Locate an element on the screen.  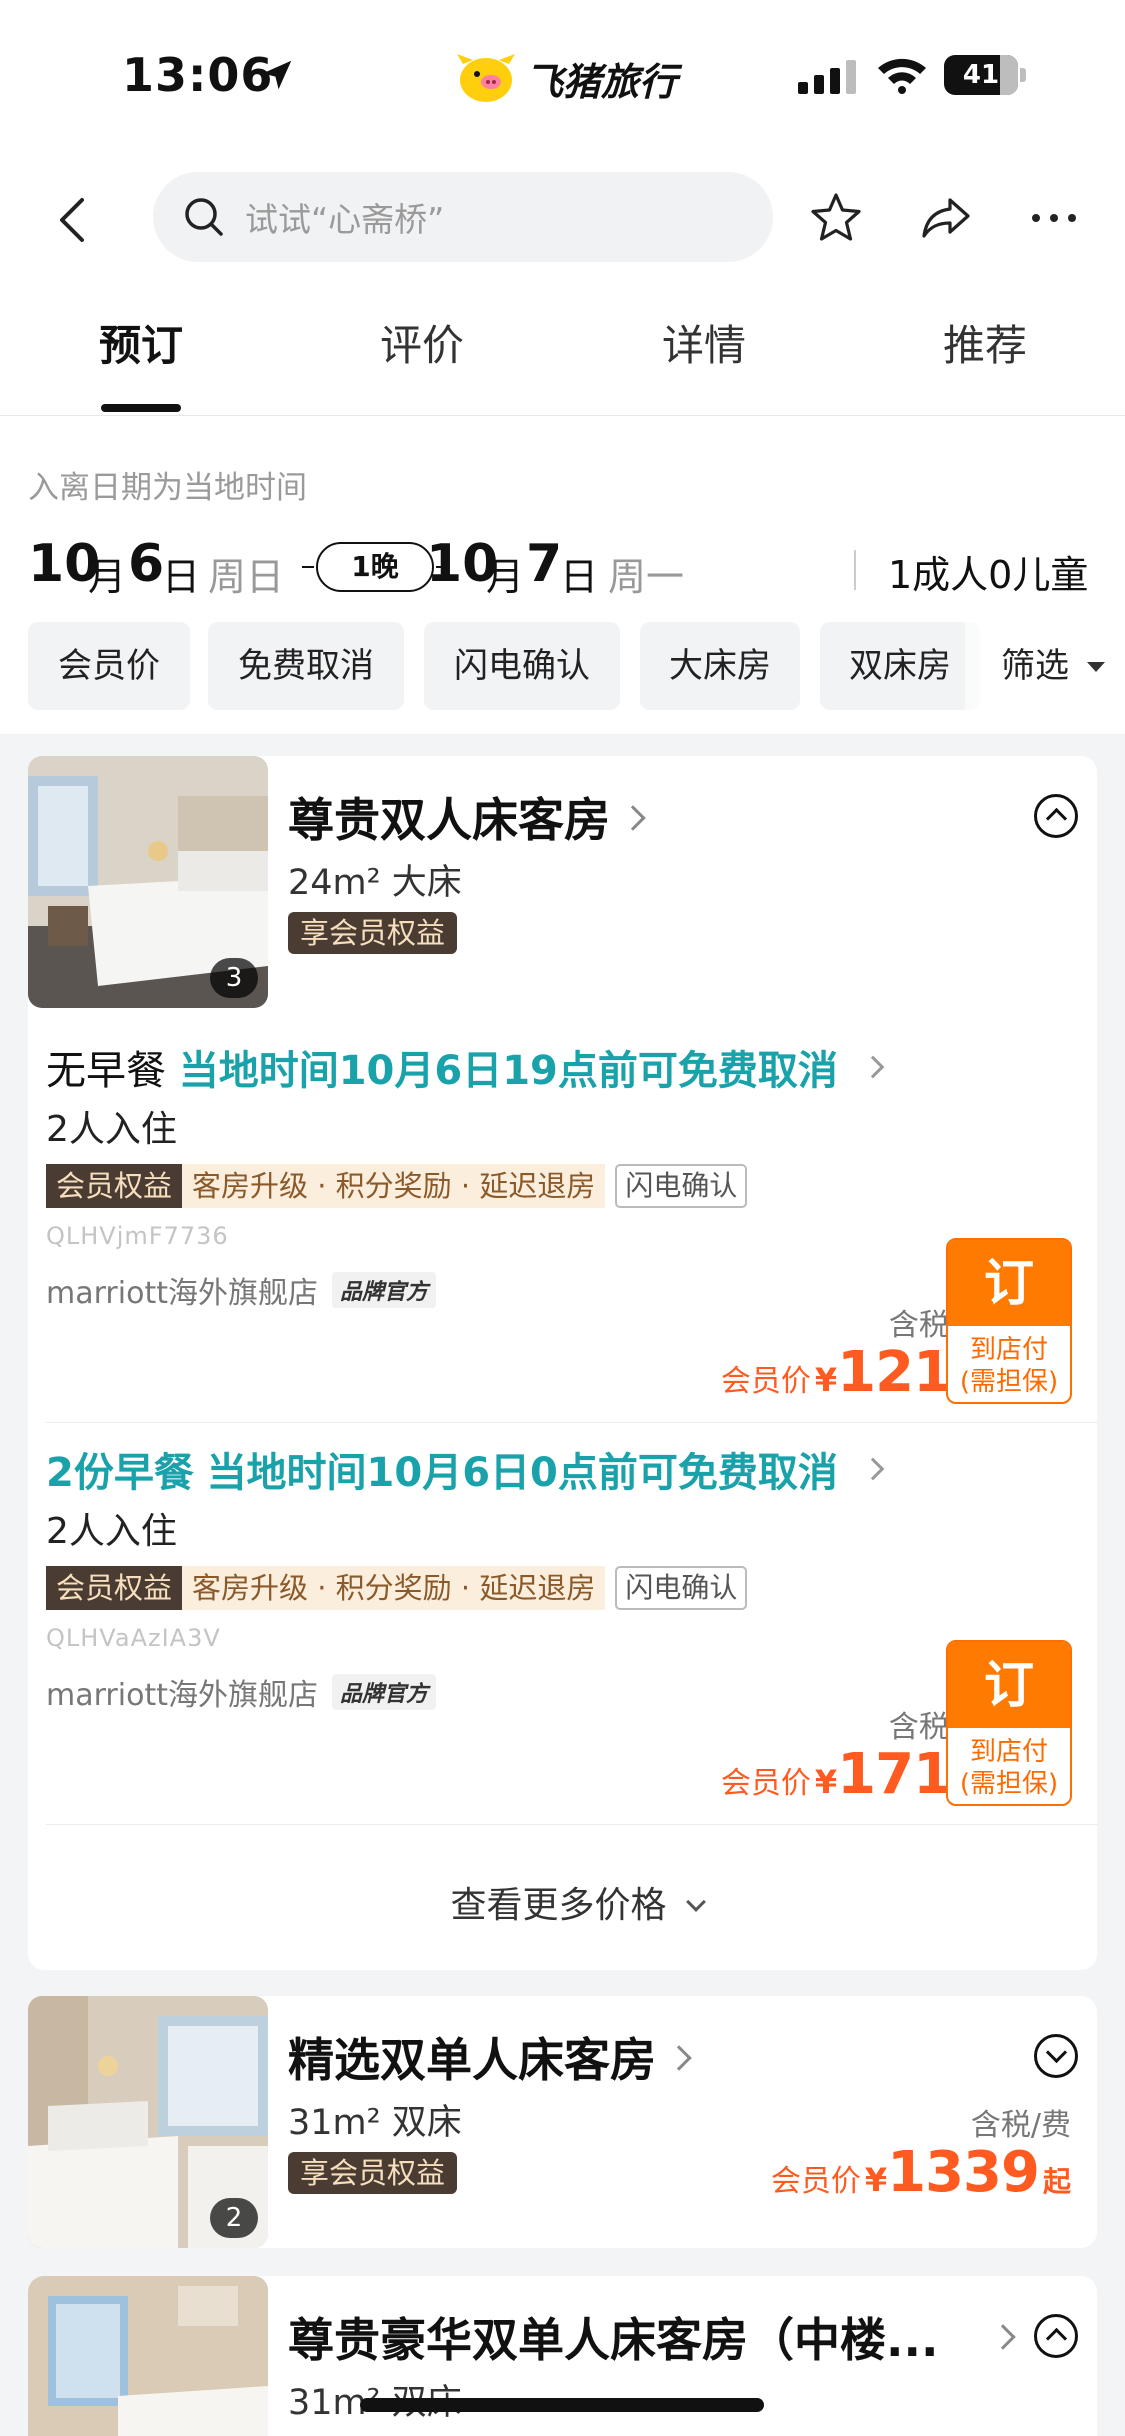
checkin-day: 6 is located at coordinates (146, 564).